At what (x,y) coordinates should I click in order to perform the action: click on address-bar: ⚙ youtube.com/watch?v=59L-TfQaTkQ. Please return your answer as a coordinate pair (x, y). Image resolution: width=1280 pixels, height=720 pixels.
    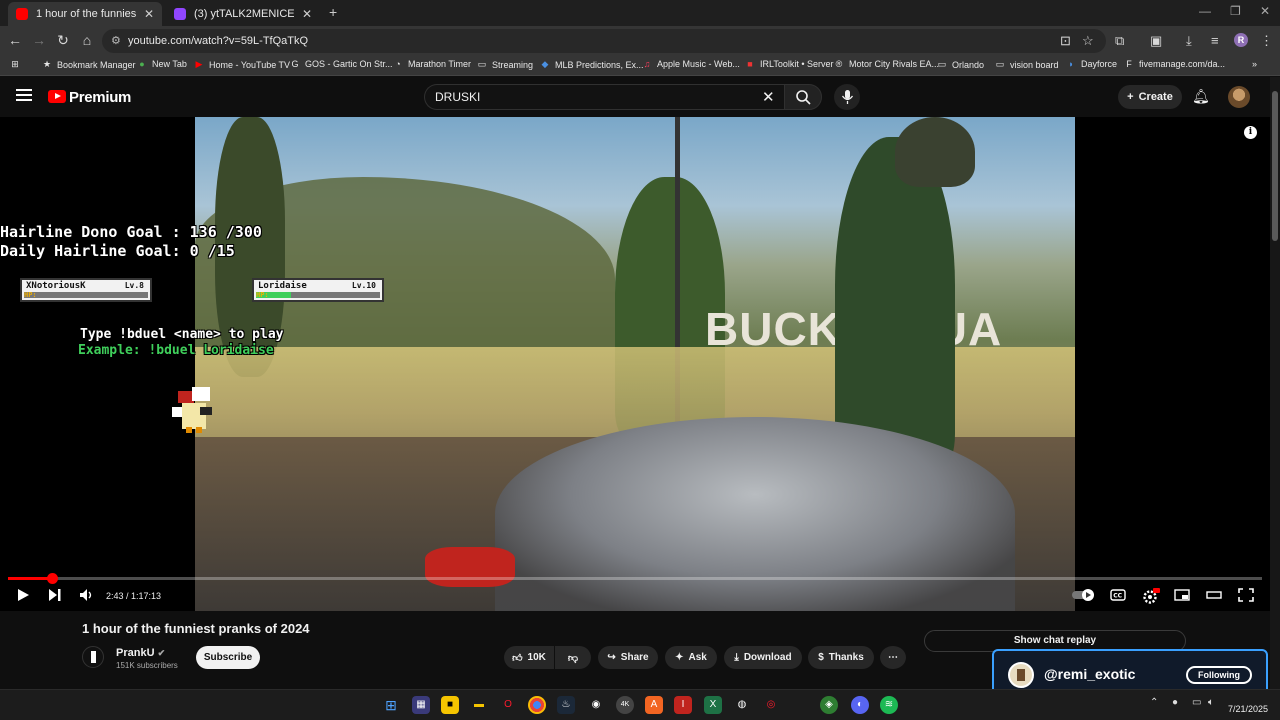
    Looking at the image, I should click on (604, 41).